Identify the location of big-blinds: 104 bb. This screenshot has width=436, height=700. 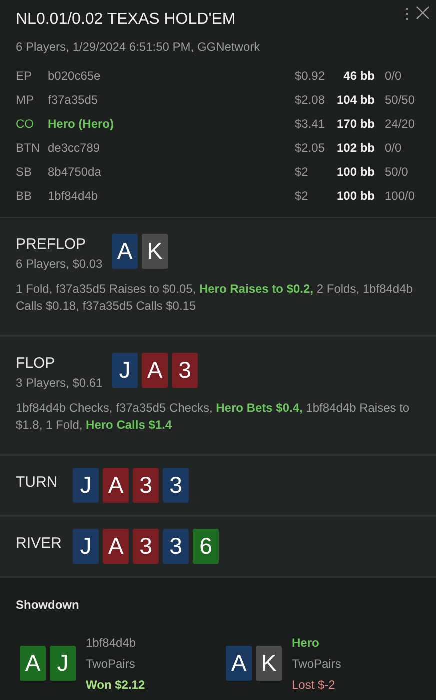
(355, 100).